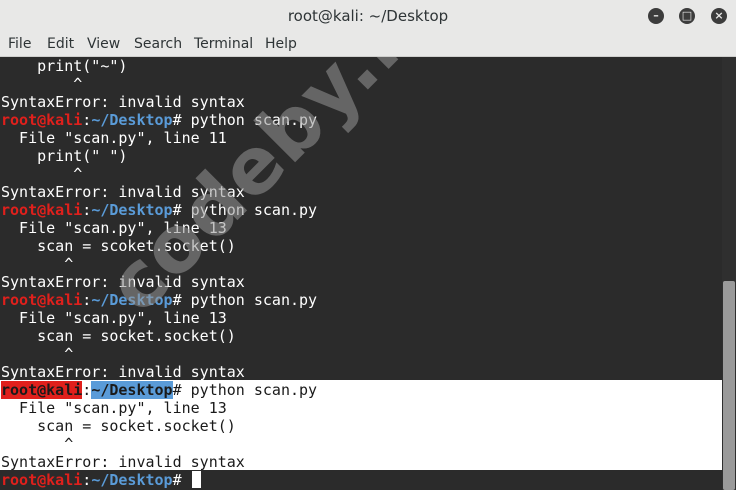 The height and width of the screenshot is (490, 736). What do you see at coordinates (729, 385) in the screenshot?
I see `scrollbar-thumb` at bounding box center [729, 385].